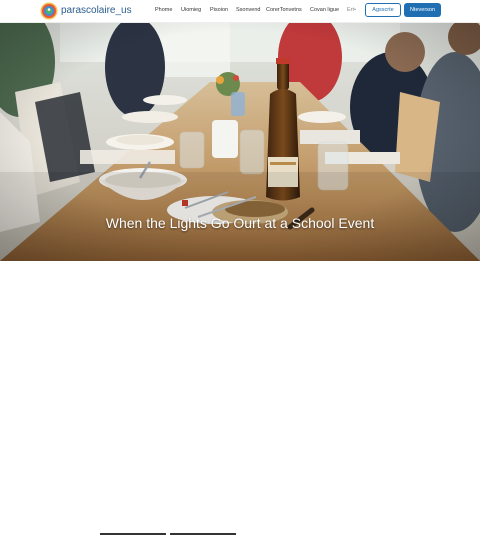 The height and width of the screenshot is (535, 480). Describe the element at coordinates (351, 10) in the screenshot. I see `nav-item-more: Ert•` at that location.